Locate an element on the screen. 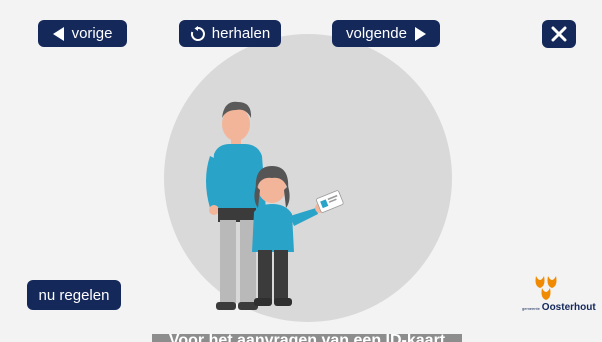  close-icon is located at coordinates (559, 34).